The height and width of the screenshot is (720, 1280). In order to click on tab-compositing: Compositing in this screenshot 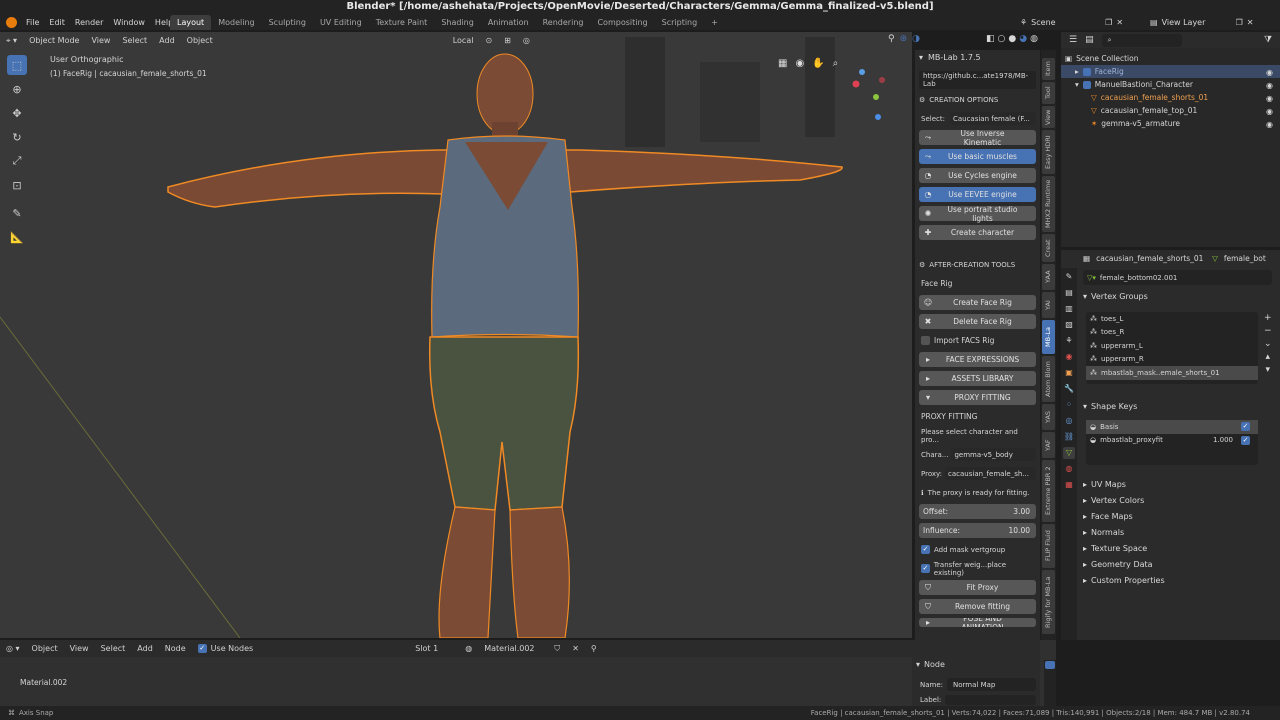, I will do `click(622, 22)`.